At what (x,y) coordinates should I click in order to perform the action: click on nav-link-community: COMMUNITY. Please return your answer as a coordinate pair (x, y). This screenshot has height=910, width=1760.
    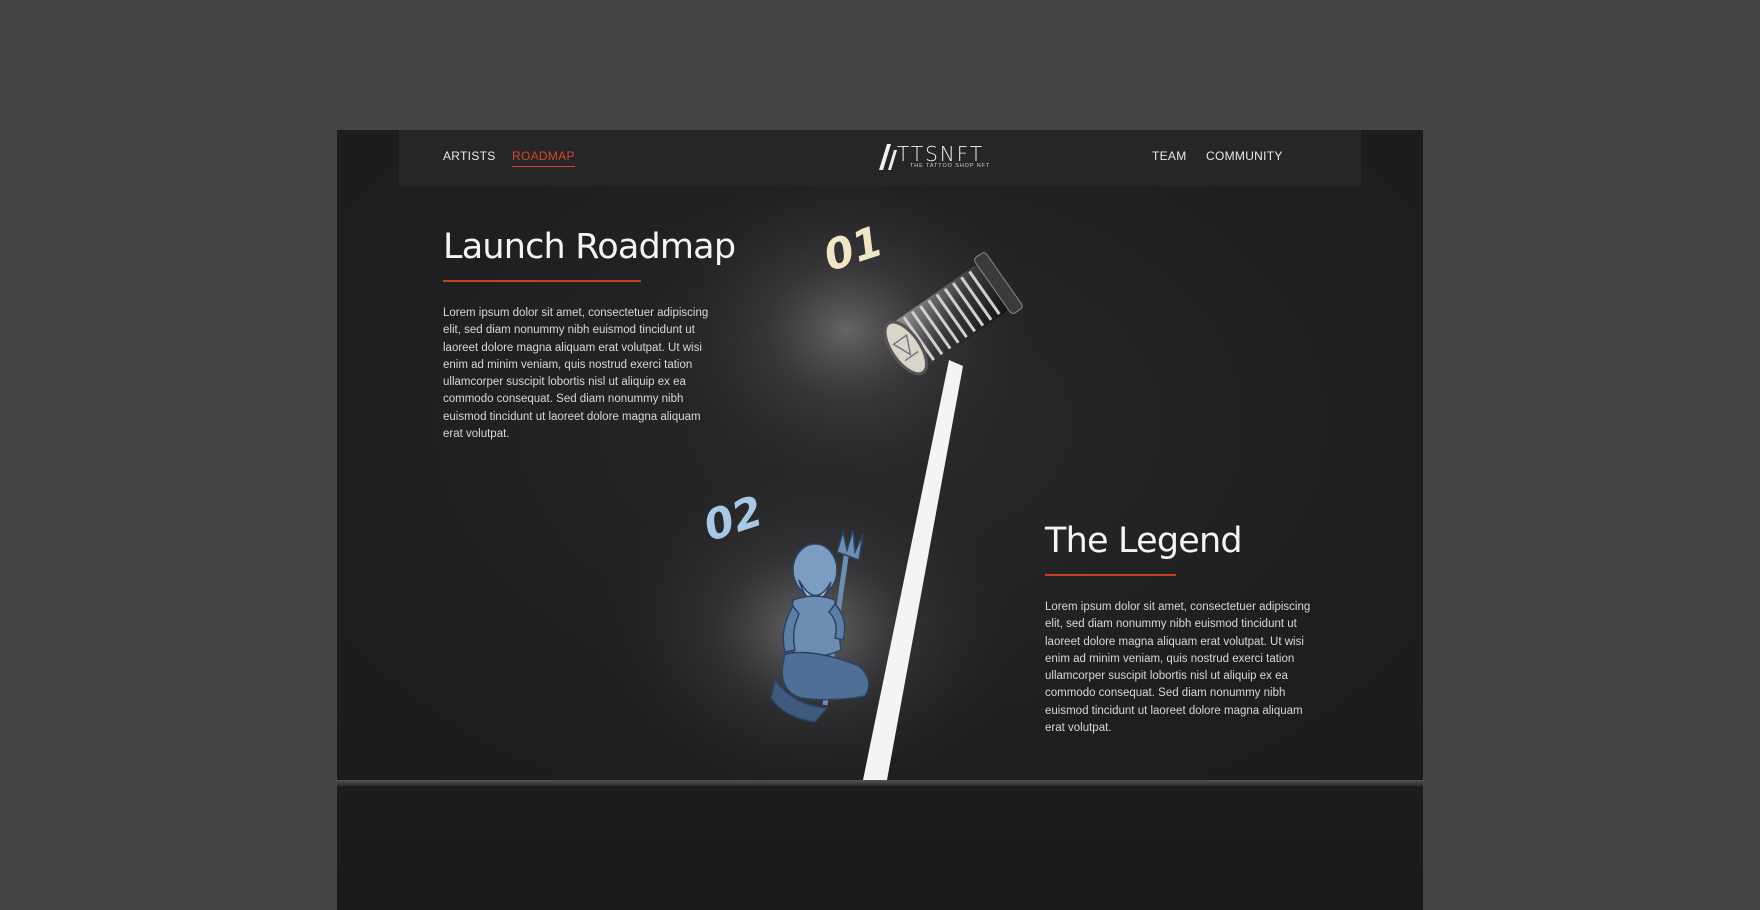
    Looking at the image, I should click on (1244, 157).